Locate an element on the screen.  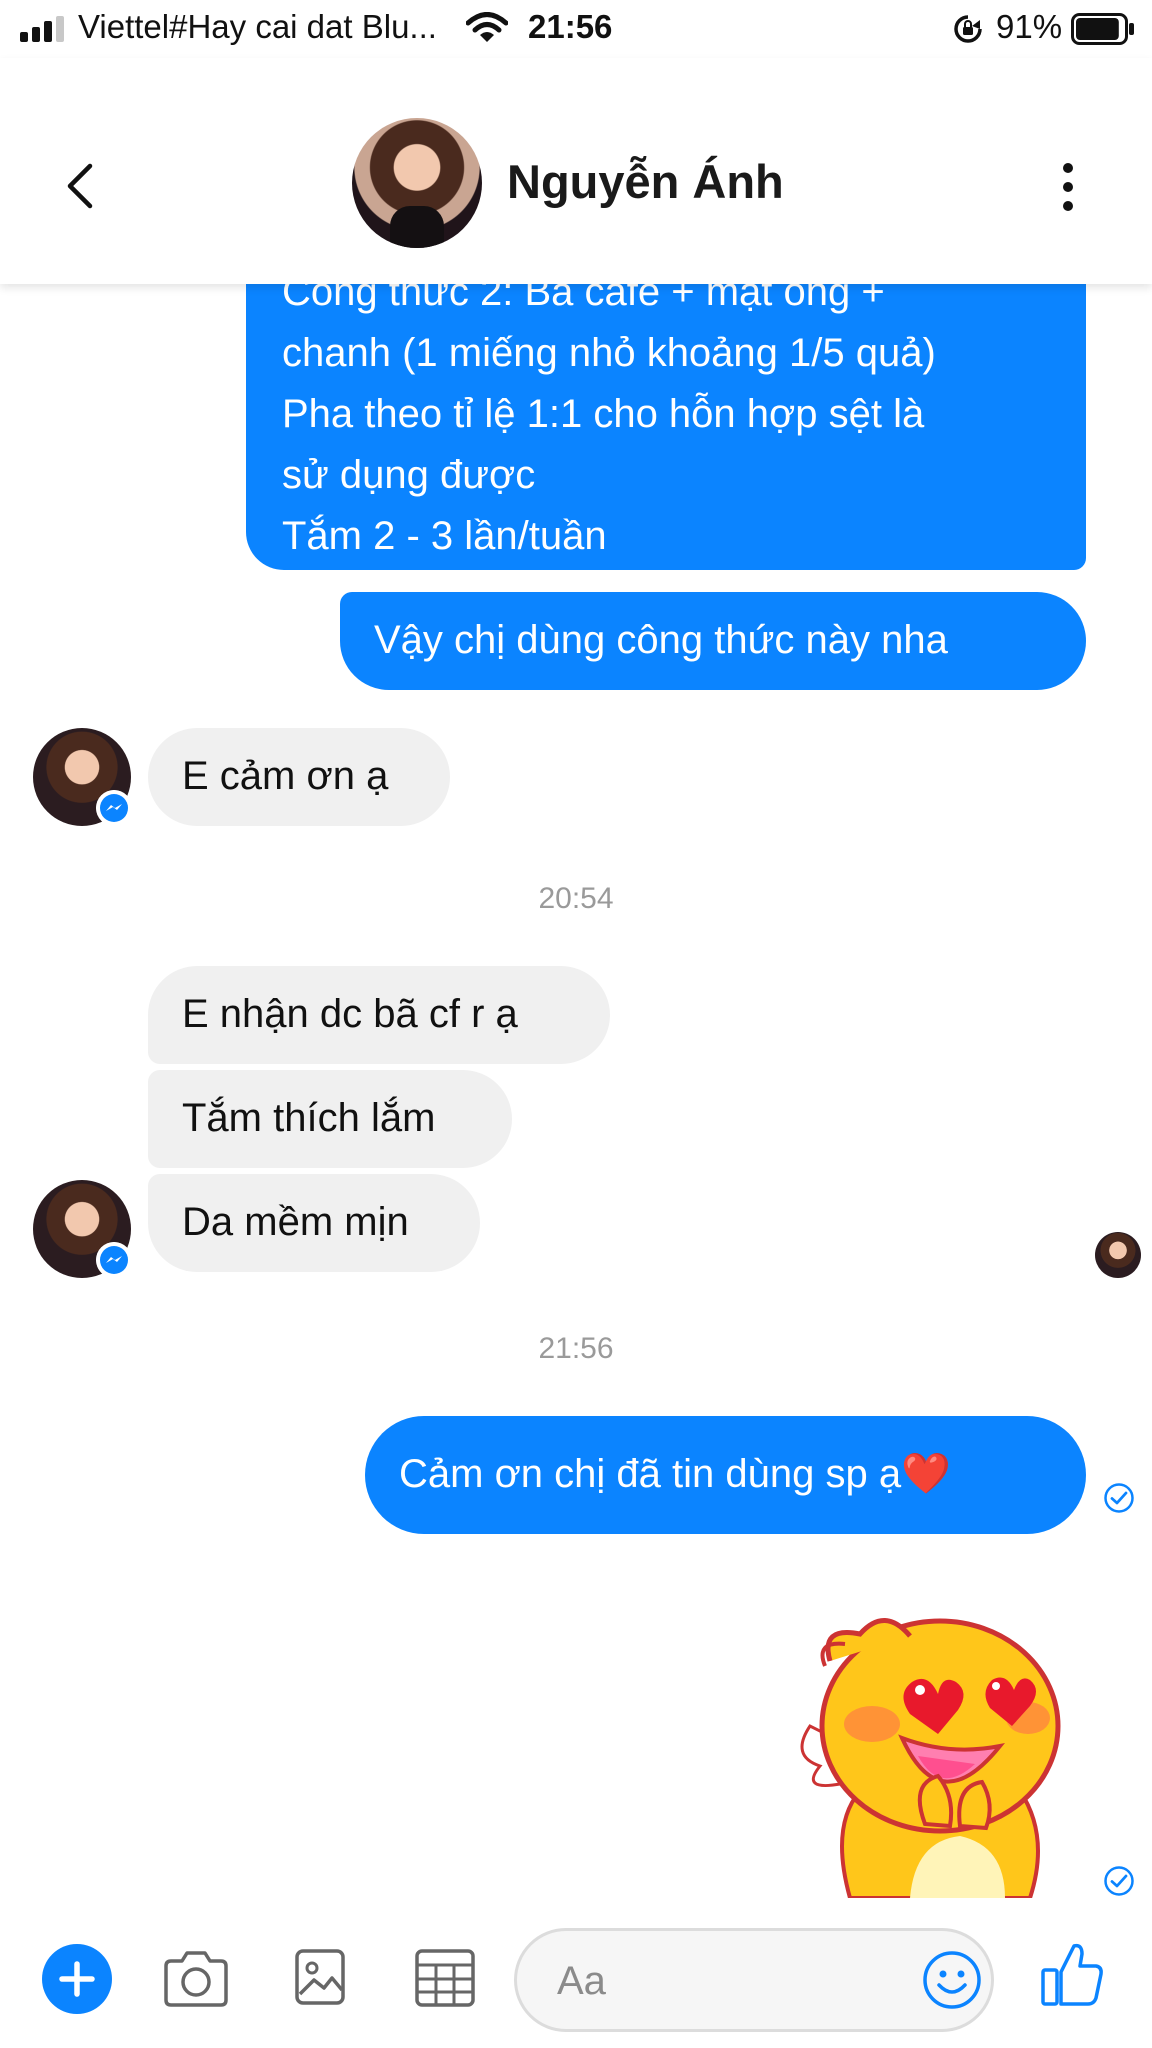
rotation-lock-icon is located at coordinates (968, 29).